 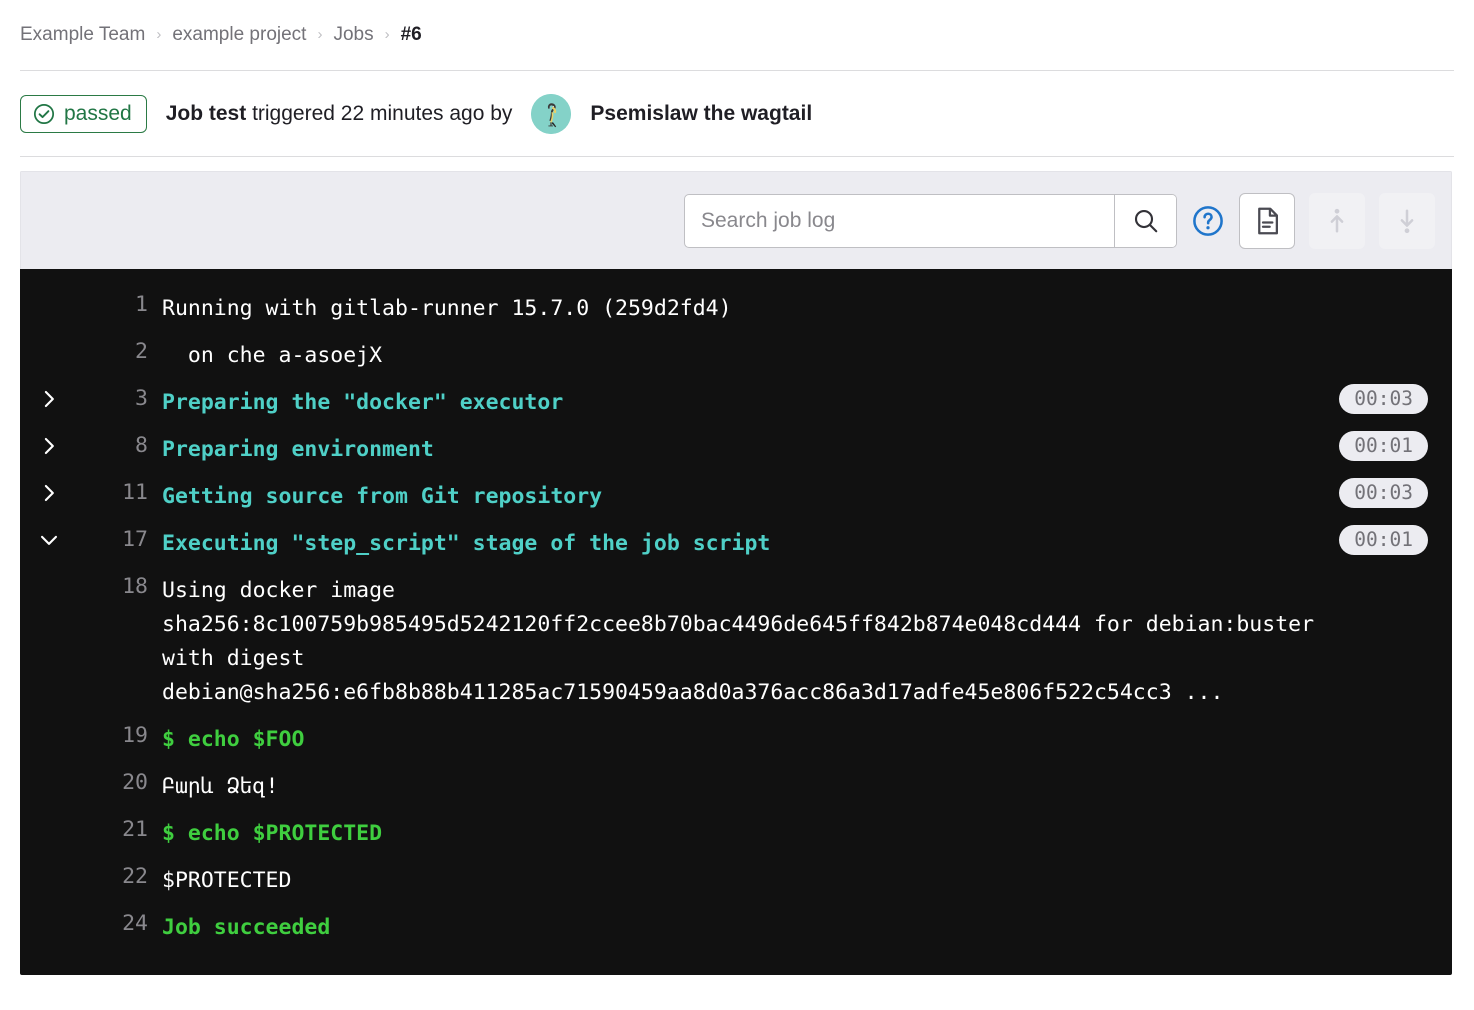 What do you see at coordinates (736, 927) in the screenshot?
I see `log-line: 24 Job succeeded` at bounding box center [736, 927].